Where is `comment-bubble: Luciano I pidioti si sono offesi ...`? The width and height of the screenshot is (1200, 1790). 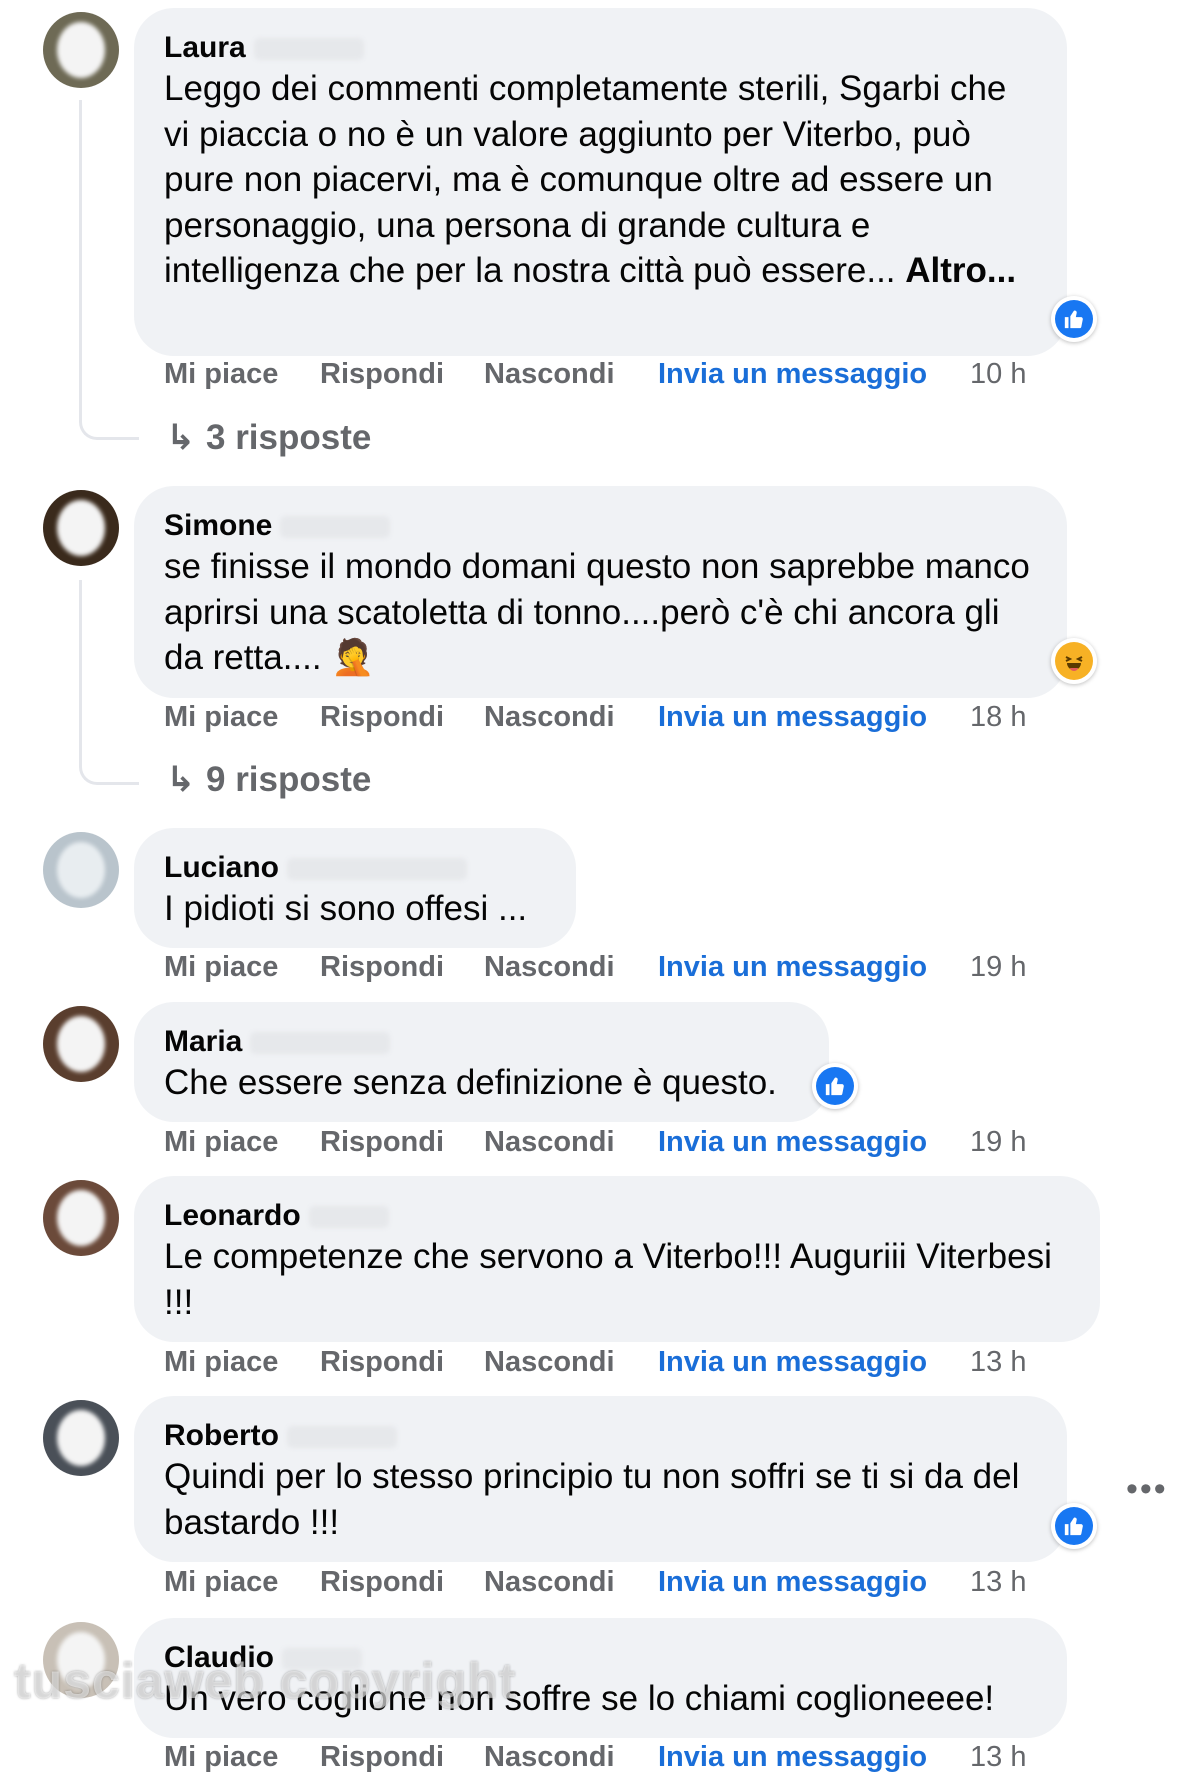 comment-bubble: Luciano I pidioti si sono offesi ... is located at coordinates (355, 888).